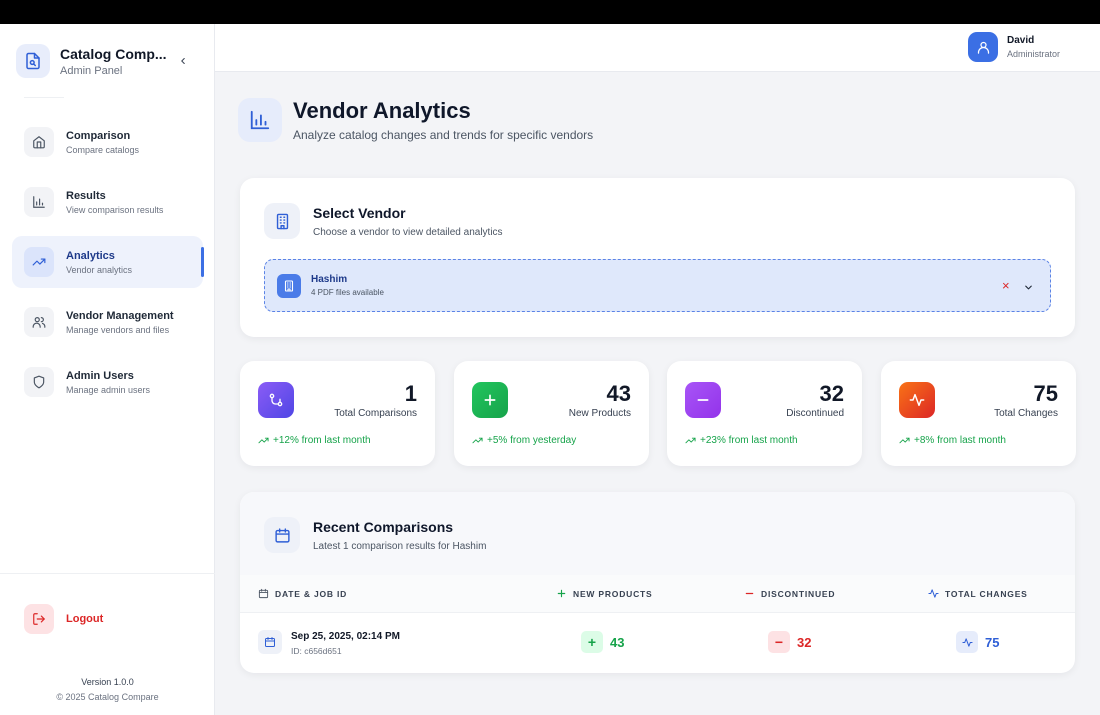 The width and height of the screenshot is (1100, 715). What do you see at coordinates (749, 593) in the screenshot?
I see `minus-icon` at bounding box center [749, 593].